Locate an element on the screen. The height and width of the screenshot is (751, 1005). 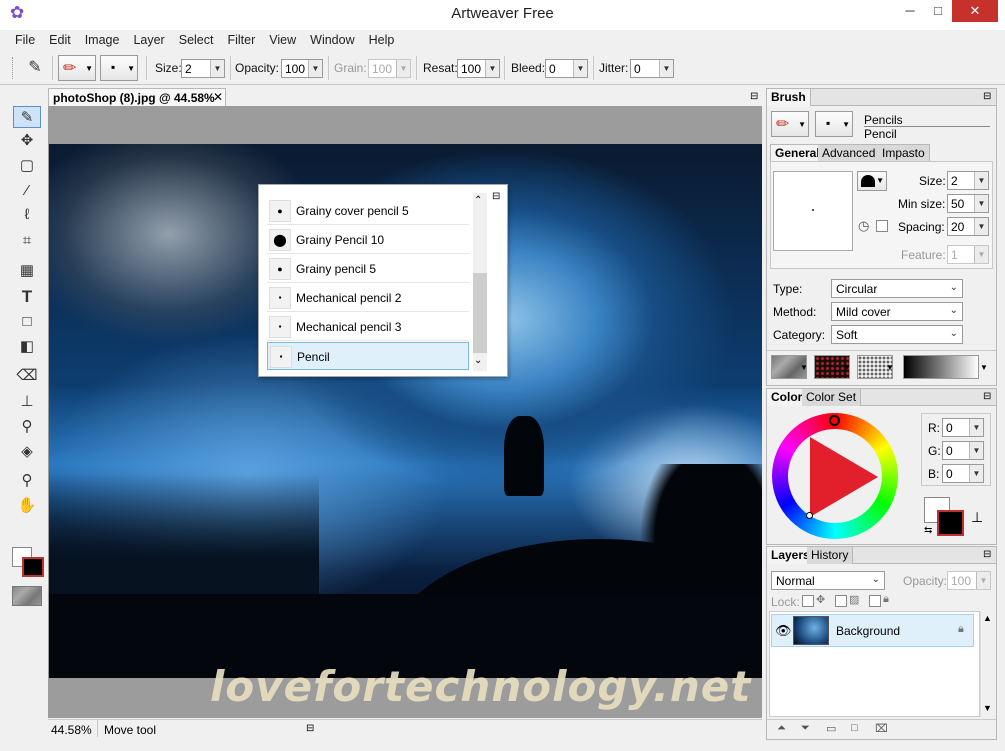
pencil-tool-icon: ✎ is located at coordinates (27, 117).